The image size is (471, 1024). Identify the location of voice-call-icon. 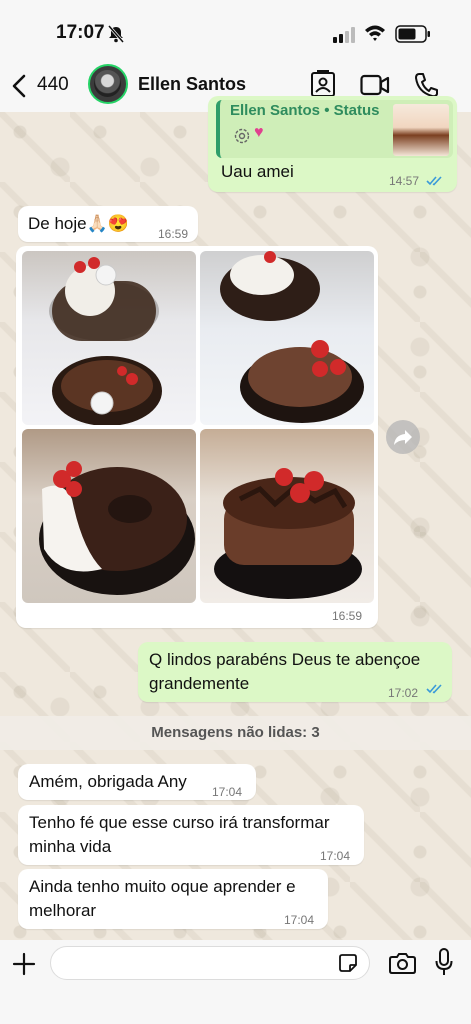
(426, 85).